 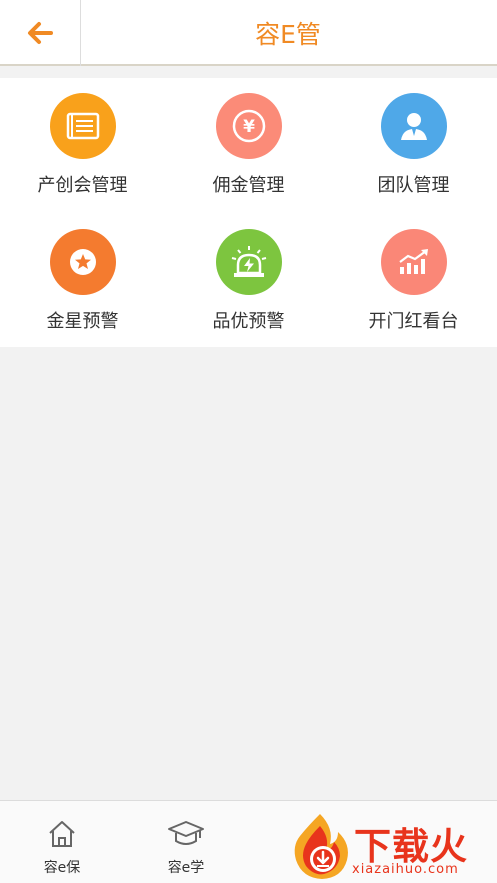 What do you see at coordinates (413, 262) in the screenshot?
I see `growth-chart-icon` at bounding box center [413, 262].